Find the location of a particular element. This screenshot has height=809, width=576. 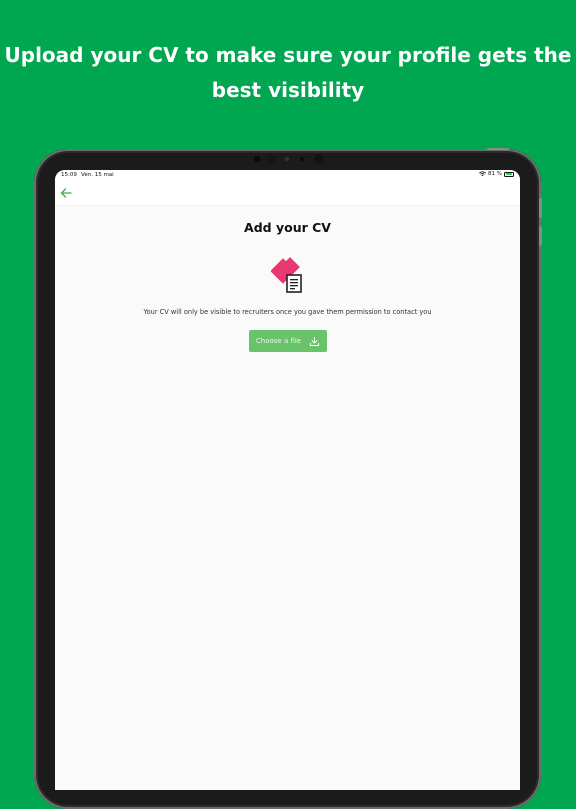

battery-percent: 81 % is located at coordinates (495, 174).